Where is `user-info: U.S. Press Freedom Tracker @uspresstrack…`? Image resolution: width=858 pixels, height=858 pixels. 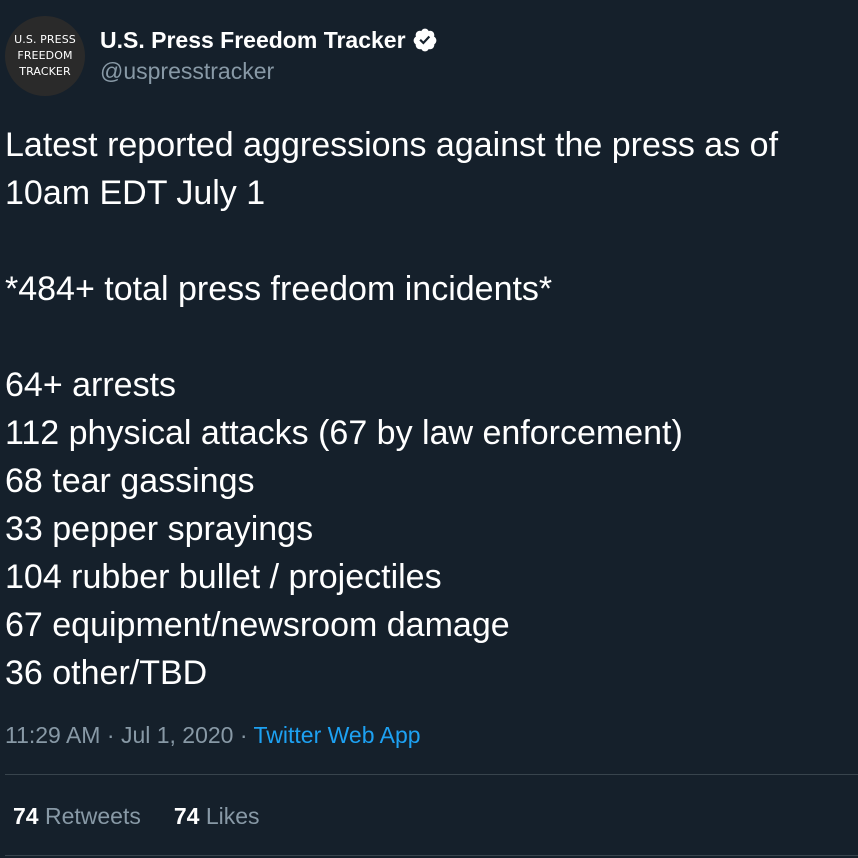 user-info: U.S. Press Freedom Tracker @uspresstrack… is located at coordinates (269, 54).